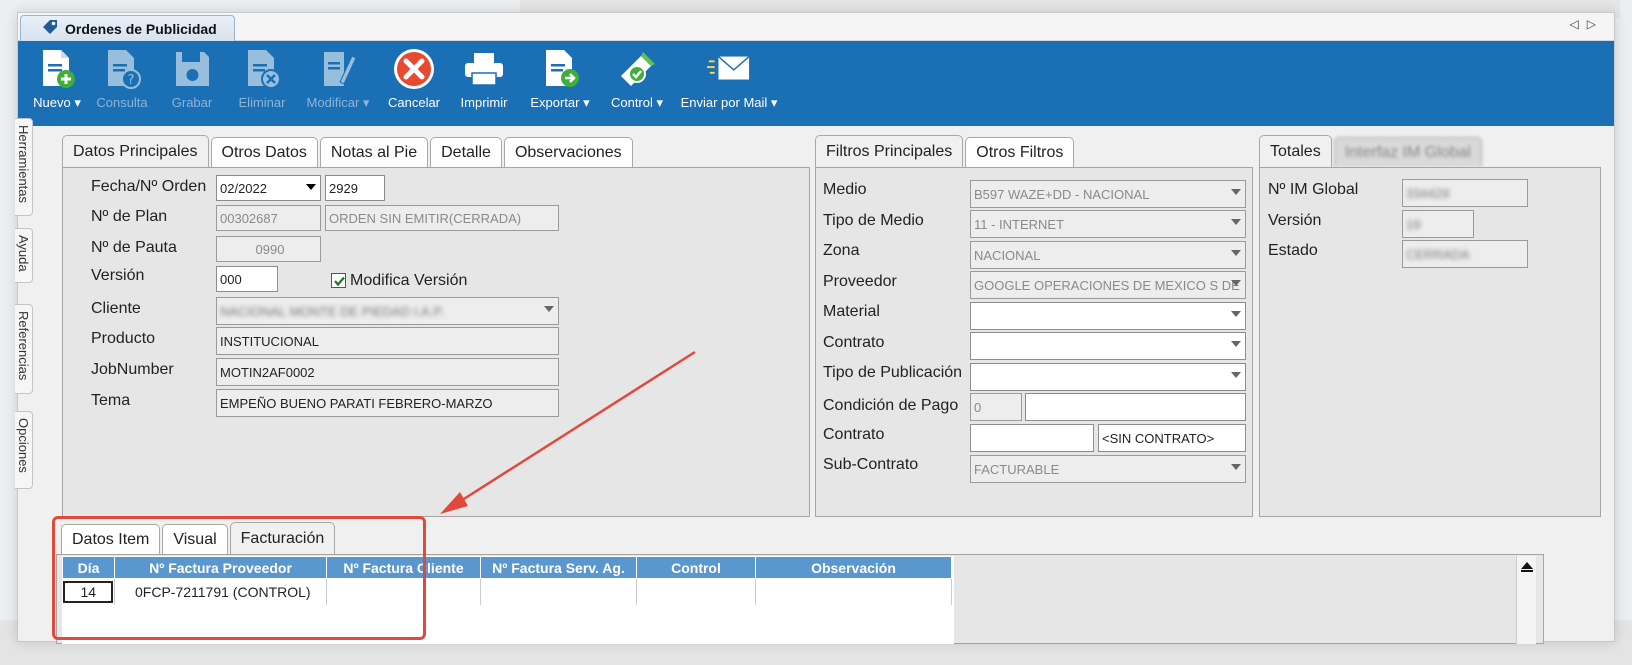 This screenshot has height=665, width=1632. I want to click on filter-tabs: Filtros Principales Otros Filtros, so click(945, 151).